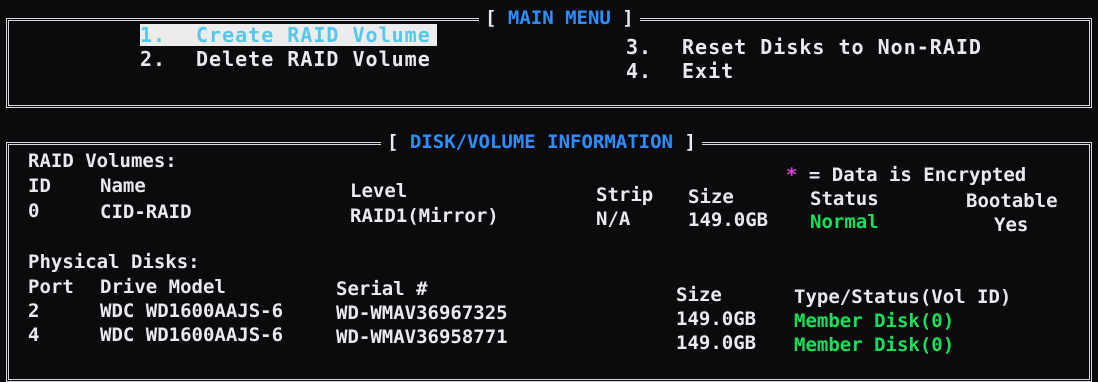 The height and width of the screenshot is (382, 1098). Describe the element at coordinates (114, 262) in the screenshot. I see `physical-disks-heading: Physical Disks:` at that location.